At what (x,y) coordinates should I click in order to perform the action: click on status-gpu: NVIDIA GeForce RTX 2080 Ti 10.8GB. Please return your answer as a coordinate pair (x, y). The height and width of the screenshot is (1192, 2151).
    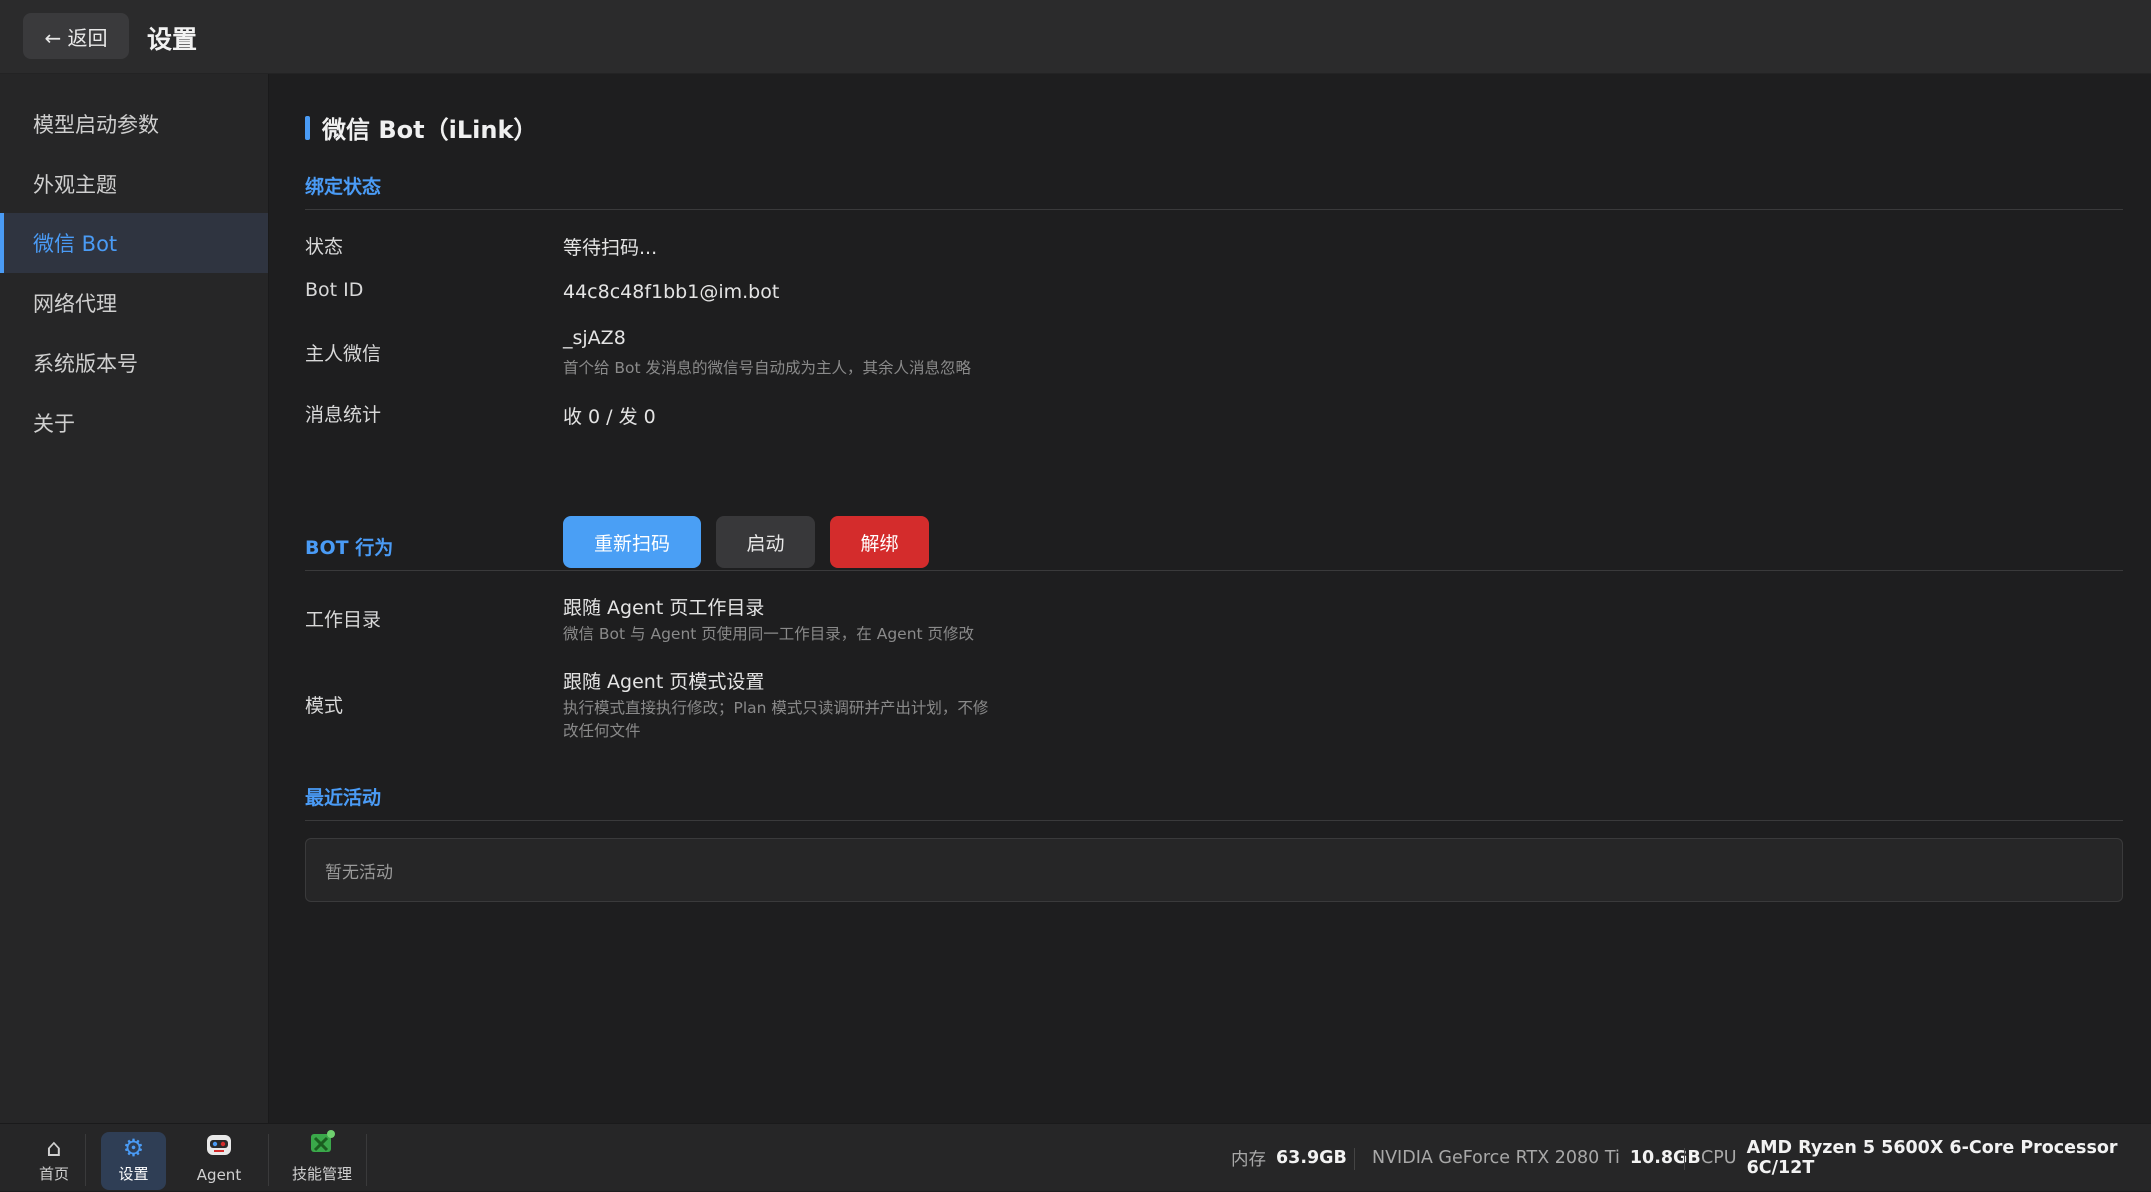
    Looking at the image, I should click on (1536, 1158).